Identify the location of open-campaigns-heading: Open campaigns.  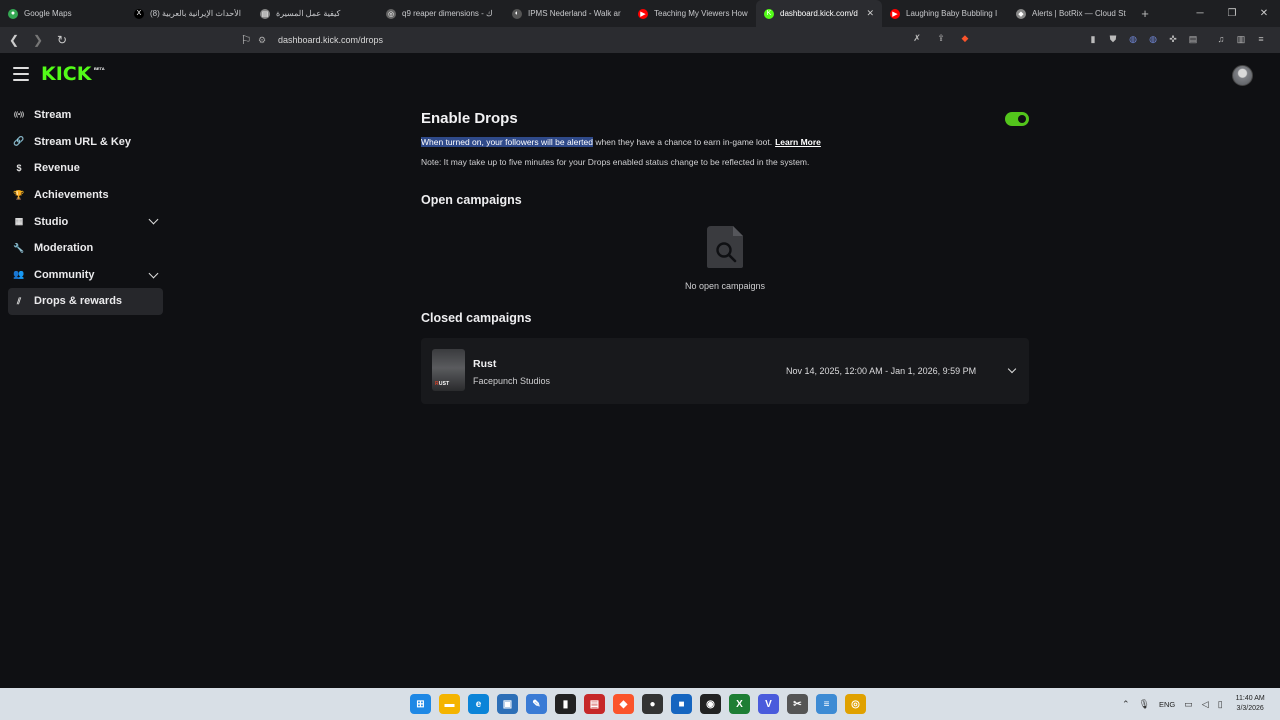
(471, 200).